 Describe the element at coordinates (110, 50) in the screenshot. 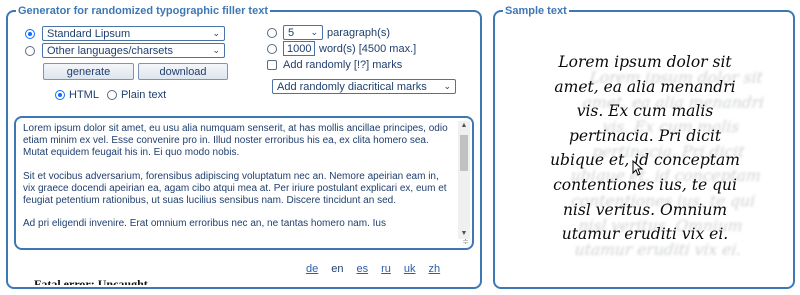

I see `select-value: Other languages/charsets` at that location.